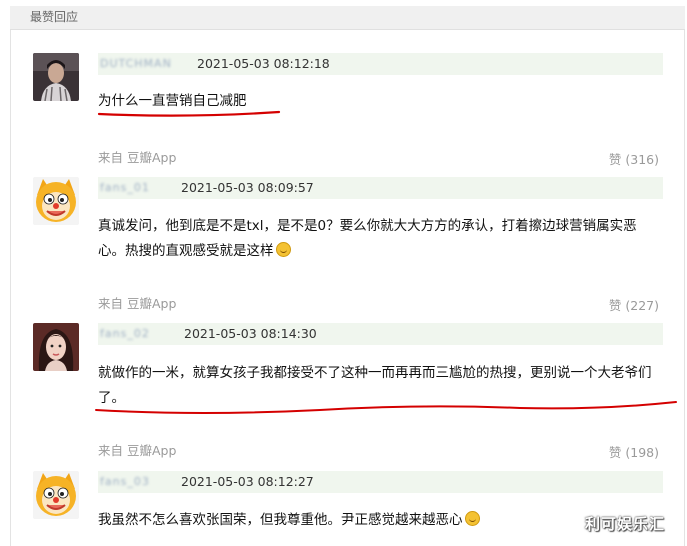  I want to click on like-button: 赞 (227), so click(634, 306).